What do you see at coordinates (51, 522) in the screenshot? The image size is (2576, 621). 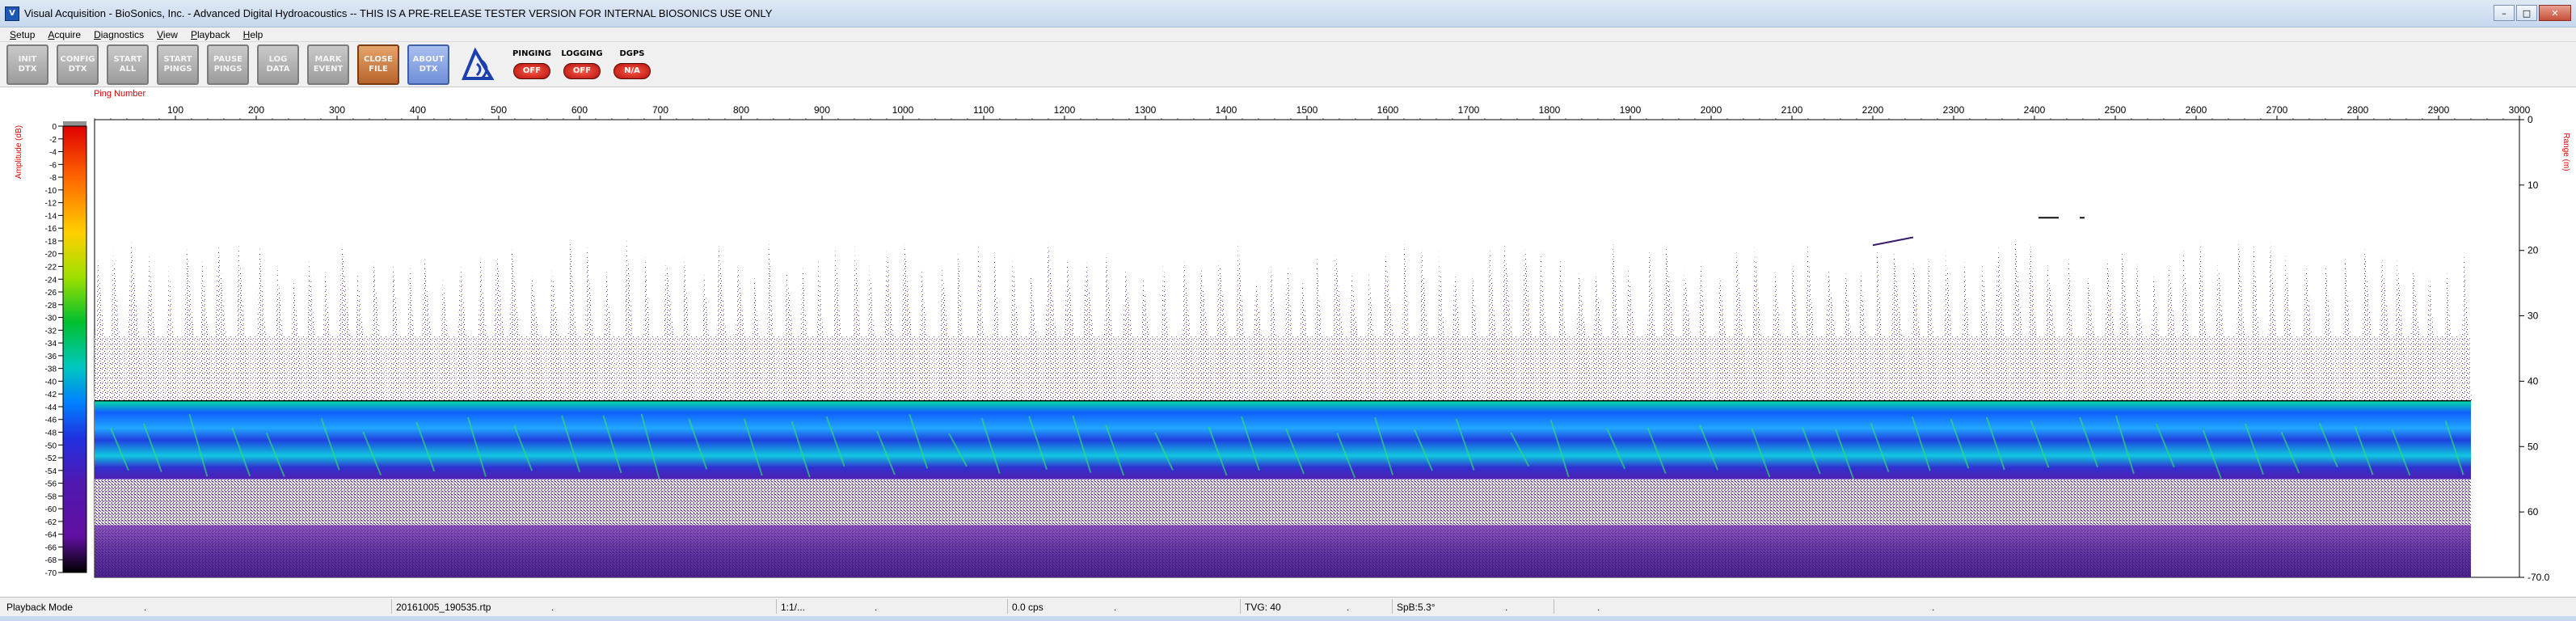 I see `amplitude-tick-label: -62` at bounding box center [51, 522].